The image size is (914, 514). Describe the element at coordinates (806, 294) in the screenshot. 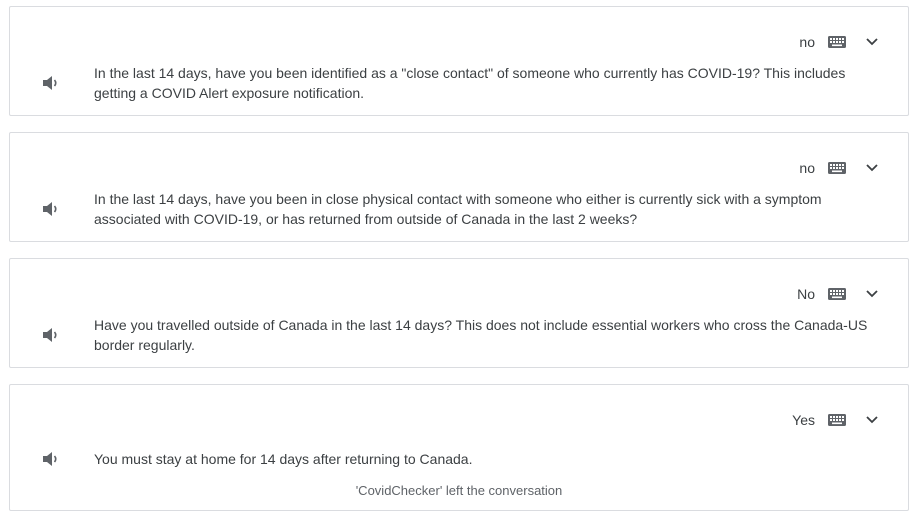

I see `user-reply-text: No` at that location.